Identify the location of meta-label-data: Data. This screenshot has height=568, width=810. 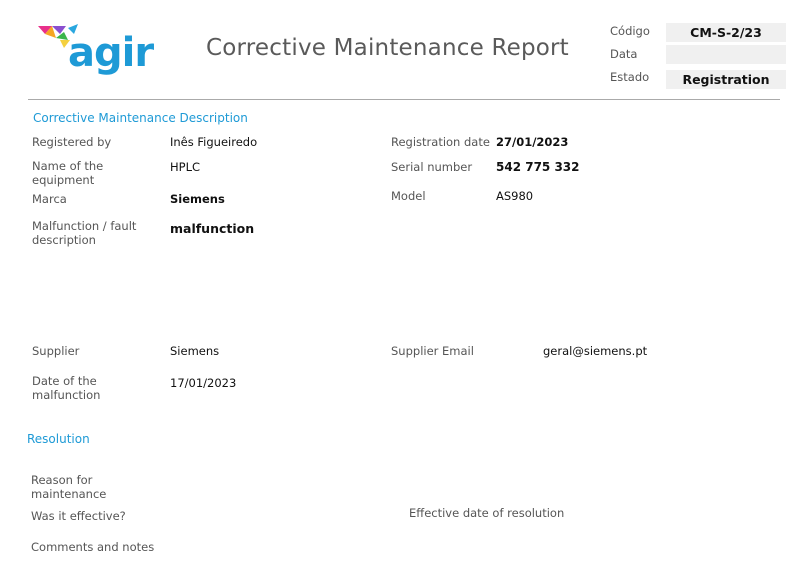
(624, 54).